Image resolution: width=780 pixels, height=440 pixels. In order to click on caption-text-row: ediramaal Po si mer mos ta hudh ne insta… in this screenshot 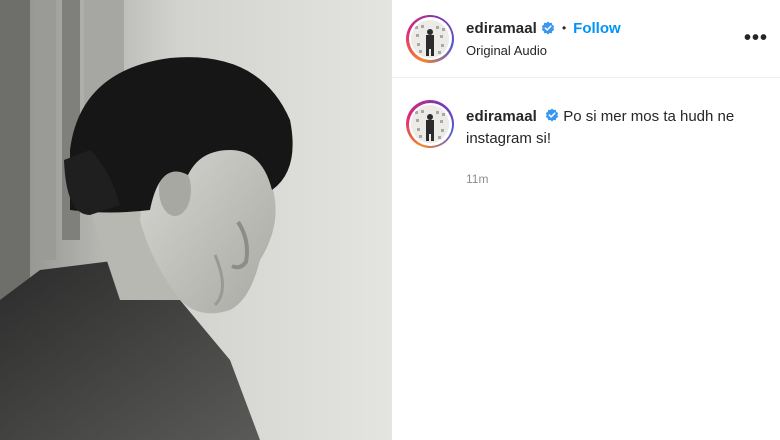, I will do `click(616, 128)`.